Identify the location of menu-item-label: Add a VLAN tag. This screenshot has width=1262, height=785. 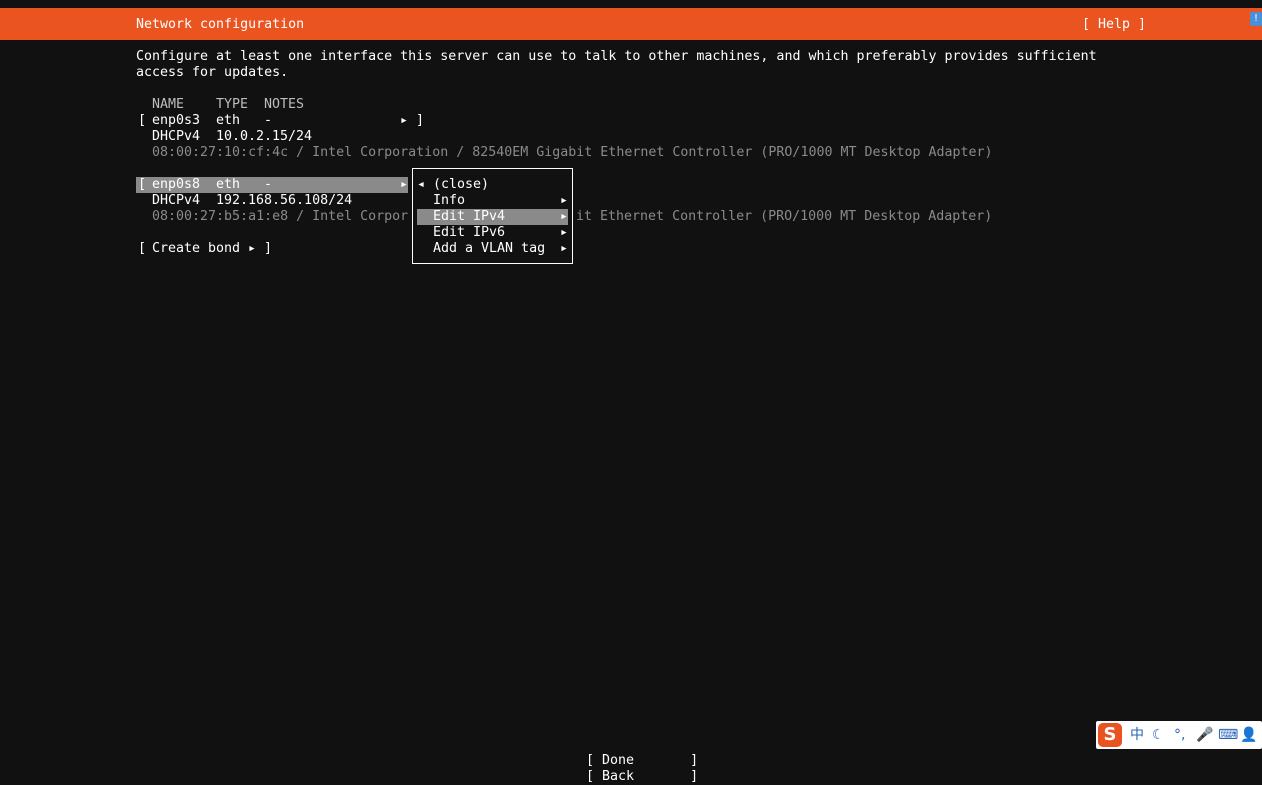
(489, 248).